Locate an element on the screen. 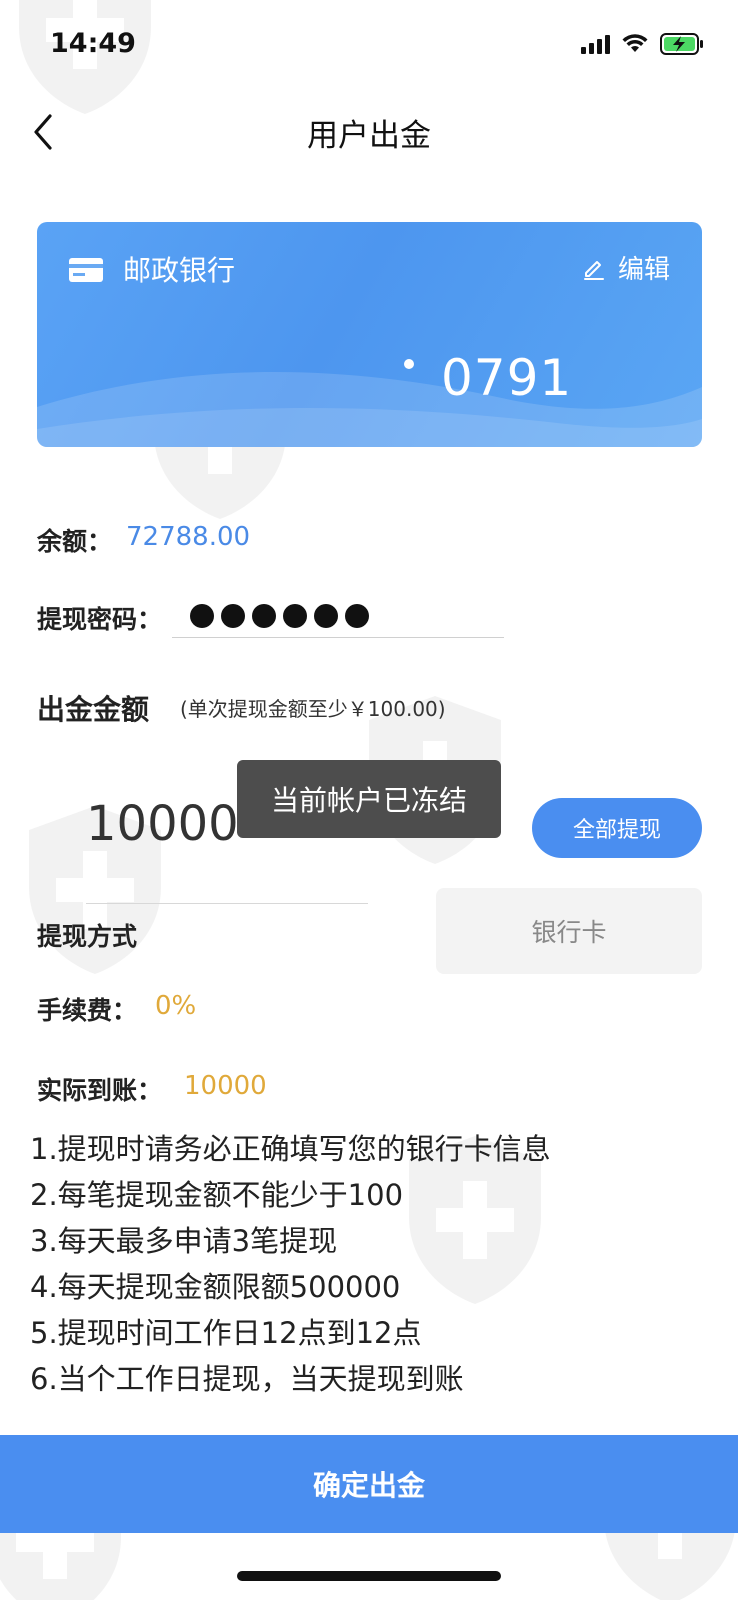  pencil-icon is located at coordinates (593, 270).